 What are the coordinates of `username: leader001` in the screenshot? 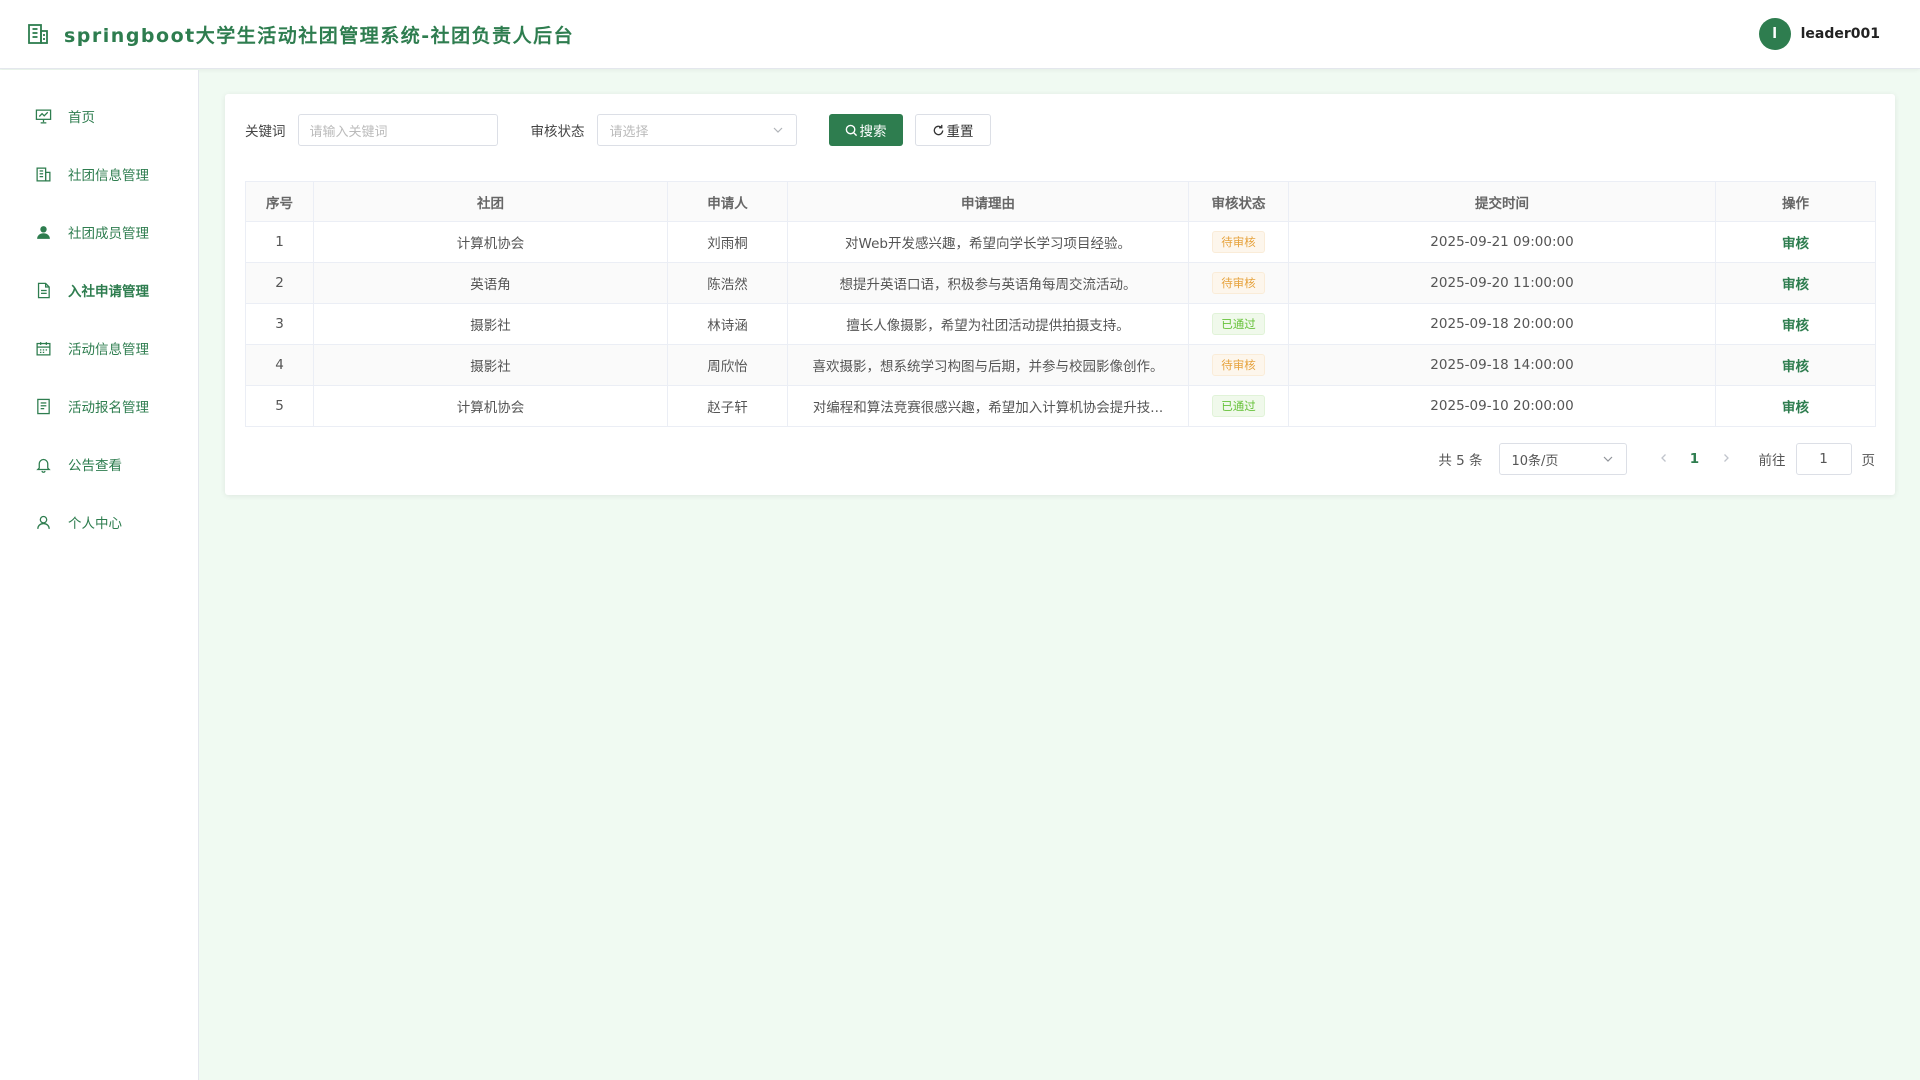 It's located at (1840, 34).